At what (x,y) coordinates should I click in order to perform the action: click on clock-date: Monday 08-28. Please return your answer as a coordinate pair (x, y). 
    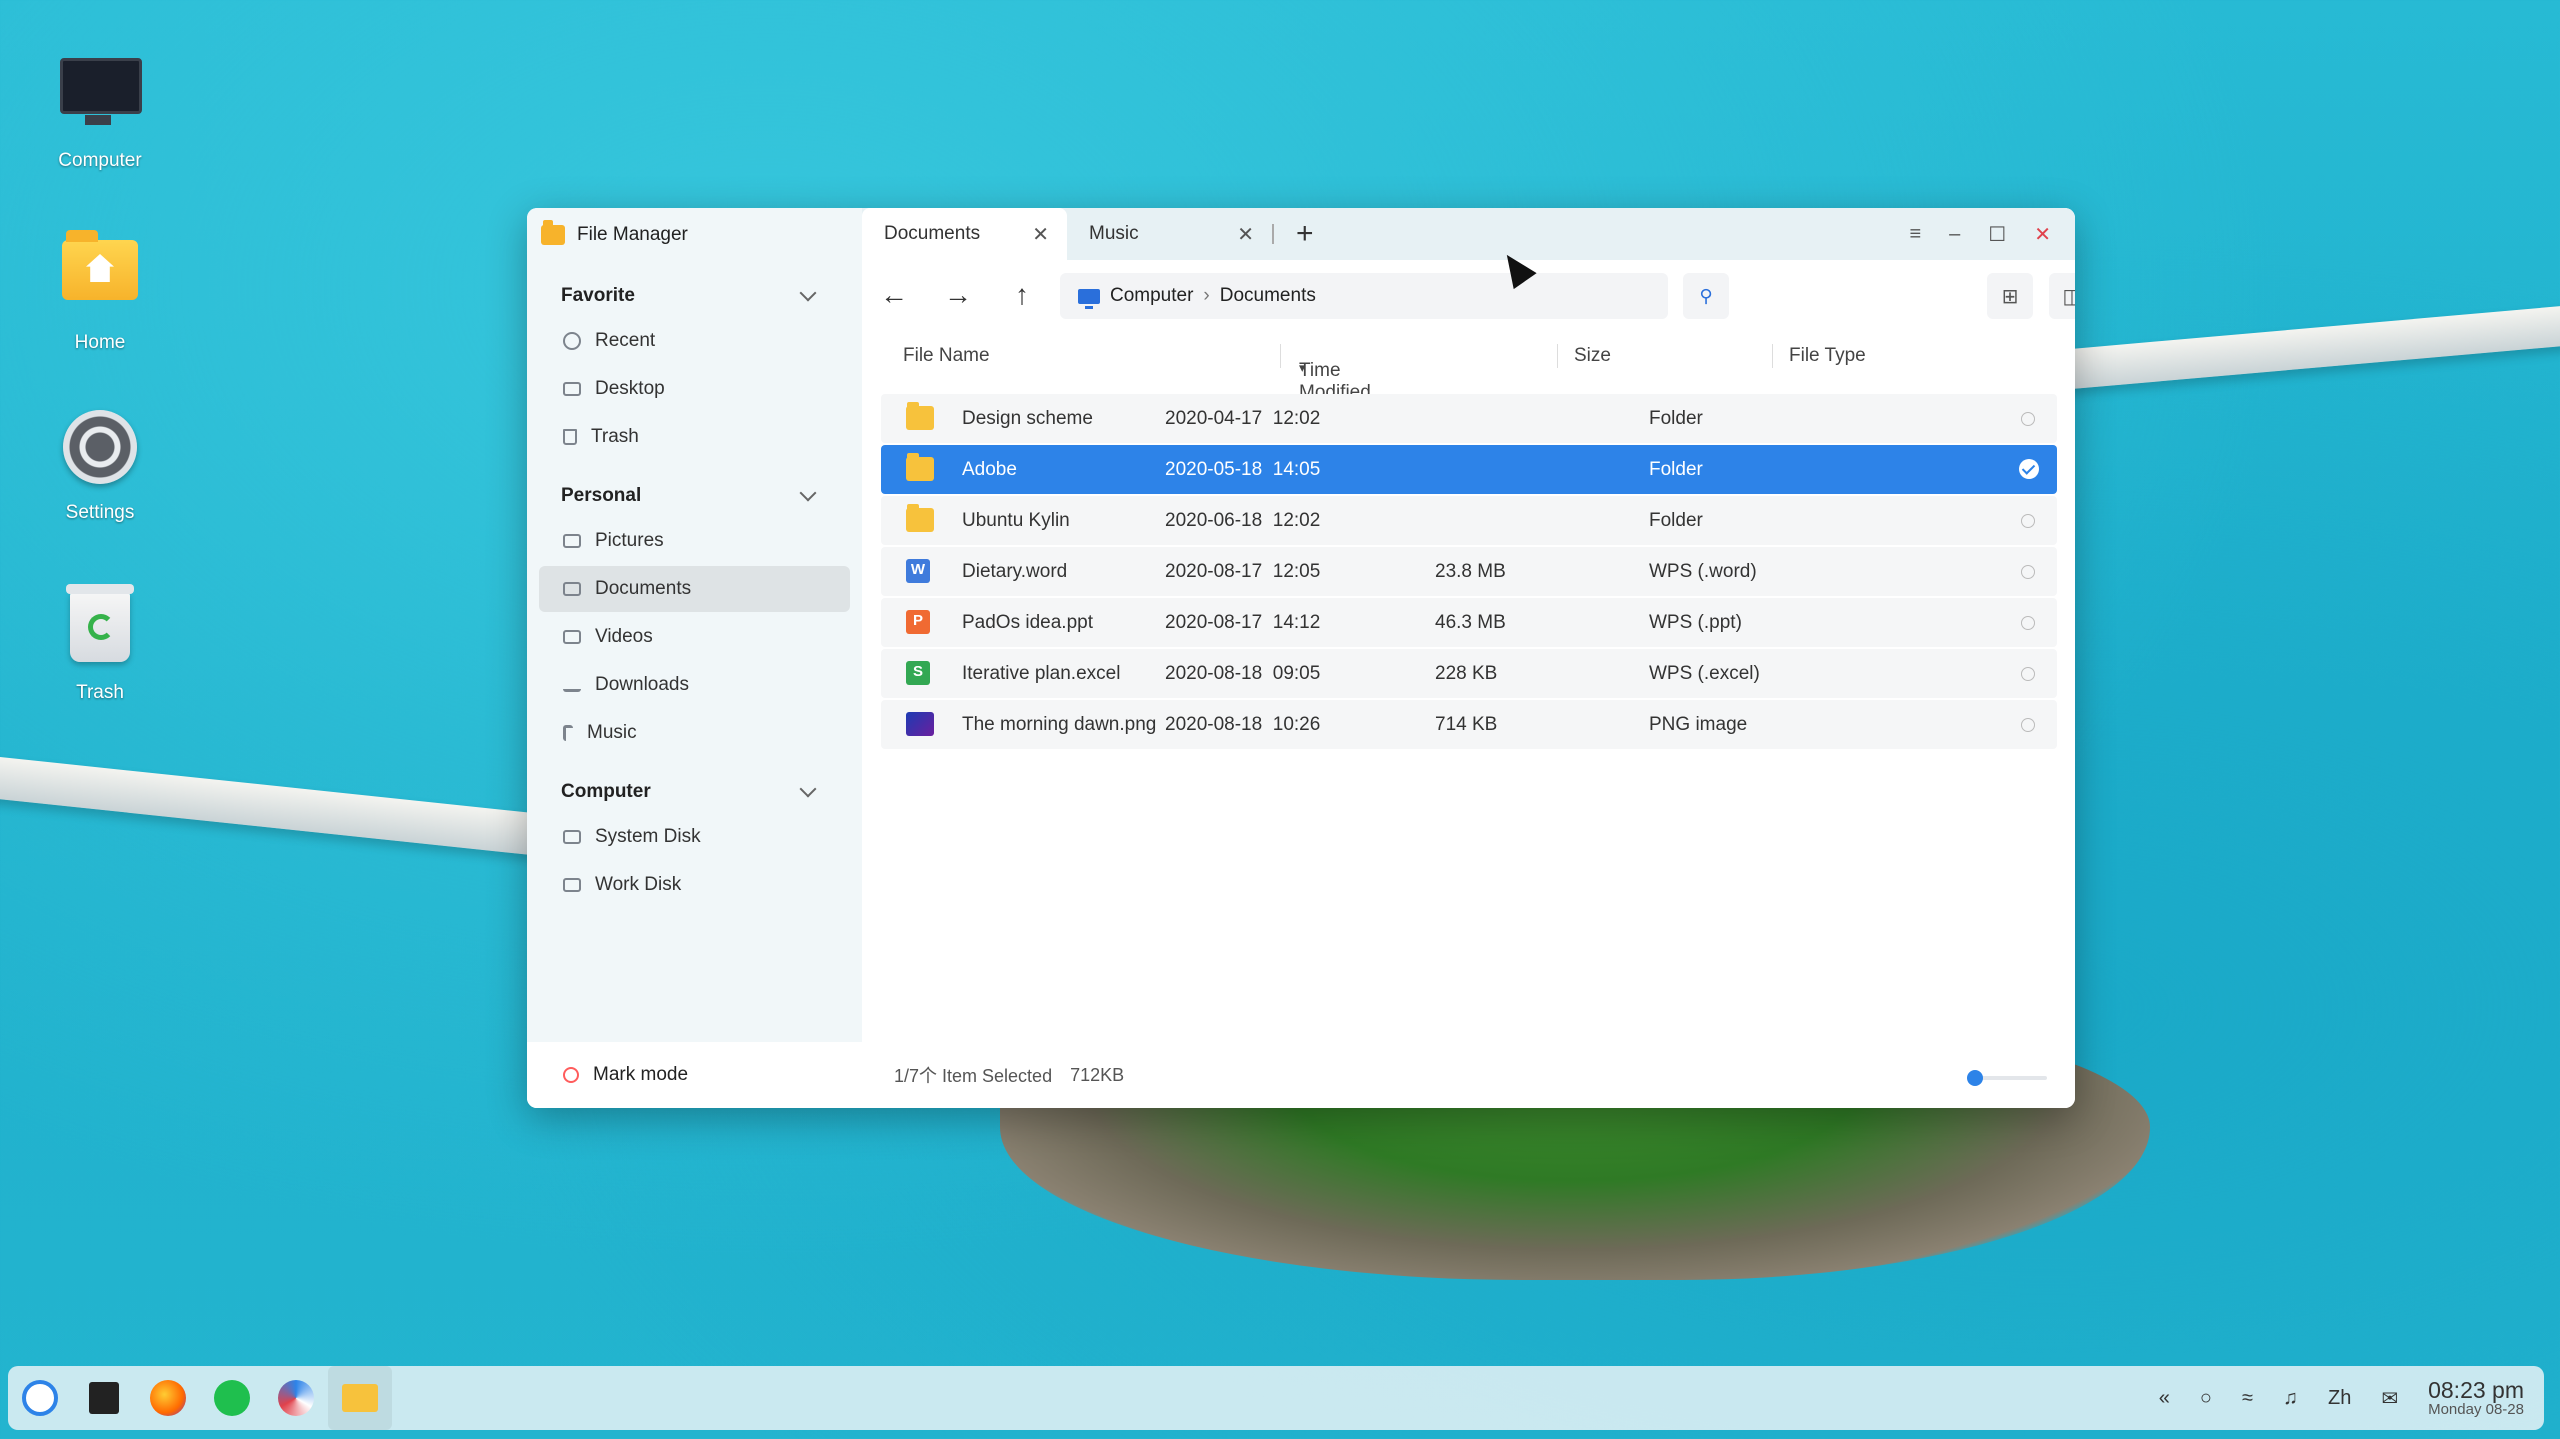
    Looking at the image, I should click on (2476, 1410).